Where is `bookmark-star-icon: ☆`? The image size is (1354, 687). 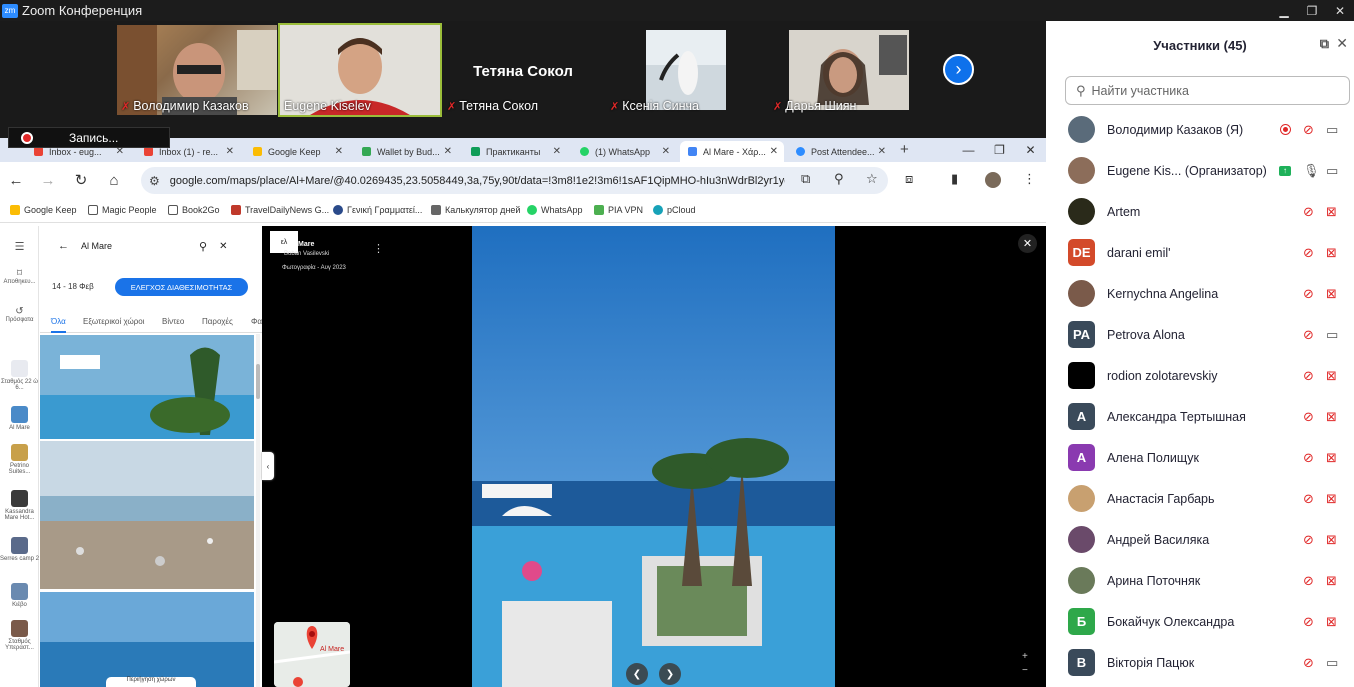 bookmark-star-icon: ☆ is located at coordinates (872, 179).